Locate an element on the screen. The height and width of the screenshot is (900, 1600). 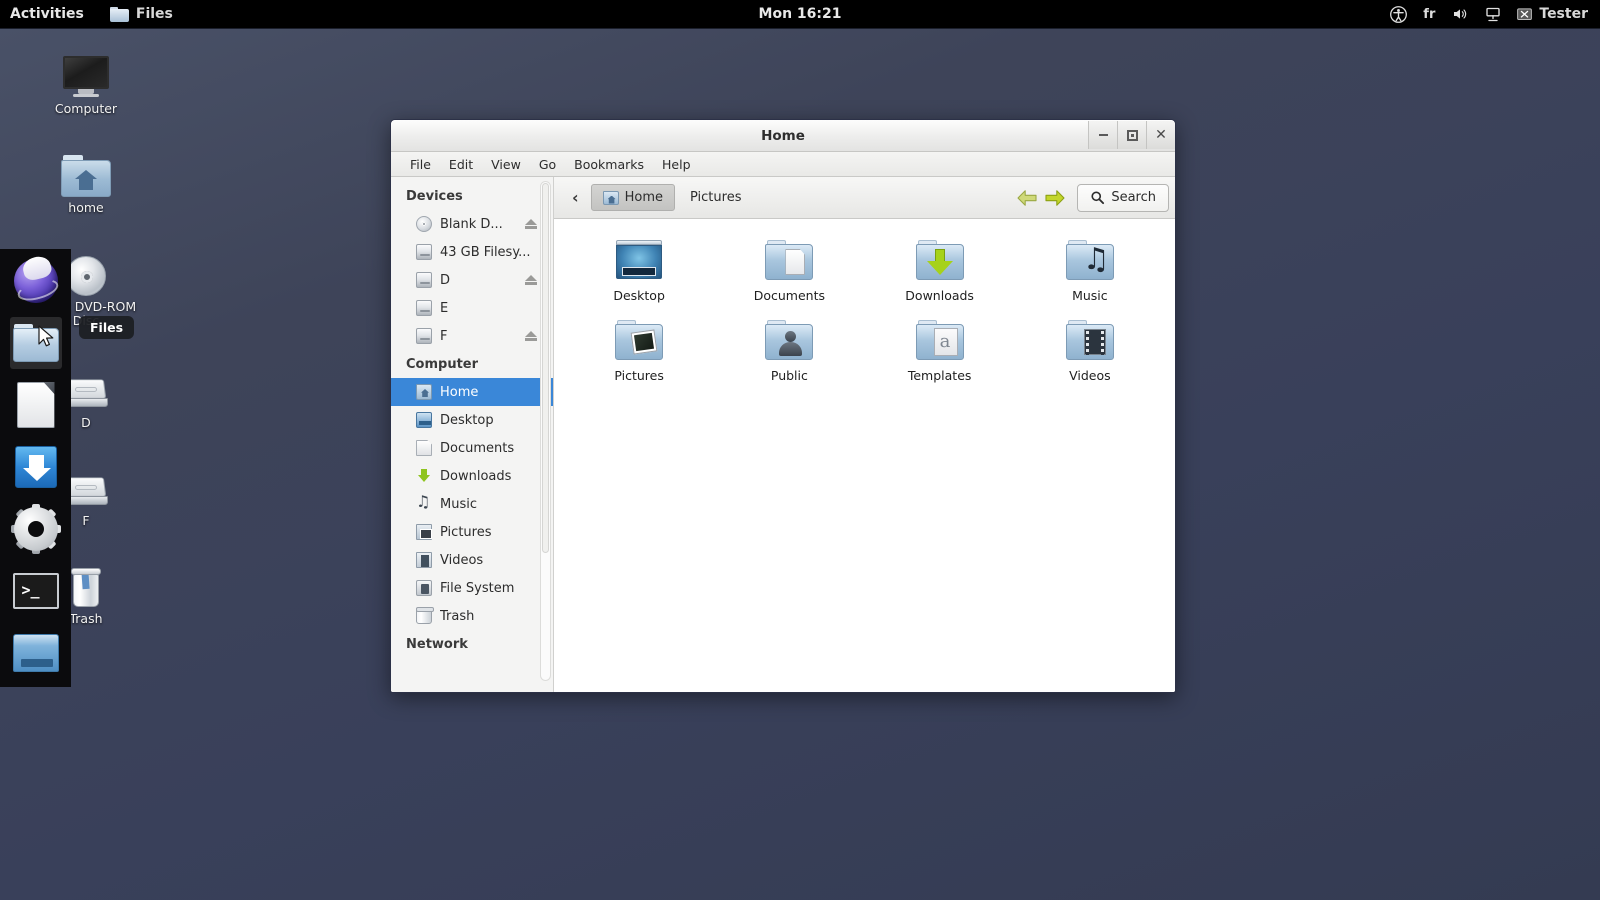
folder-music-icon: ♫ is located at coordinates (1090, 260).